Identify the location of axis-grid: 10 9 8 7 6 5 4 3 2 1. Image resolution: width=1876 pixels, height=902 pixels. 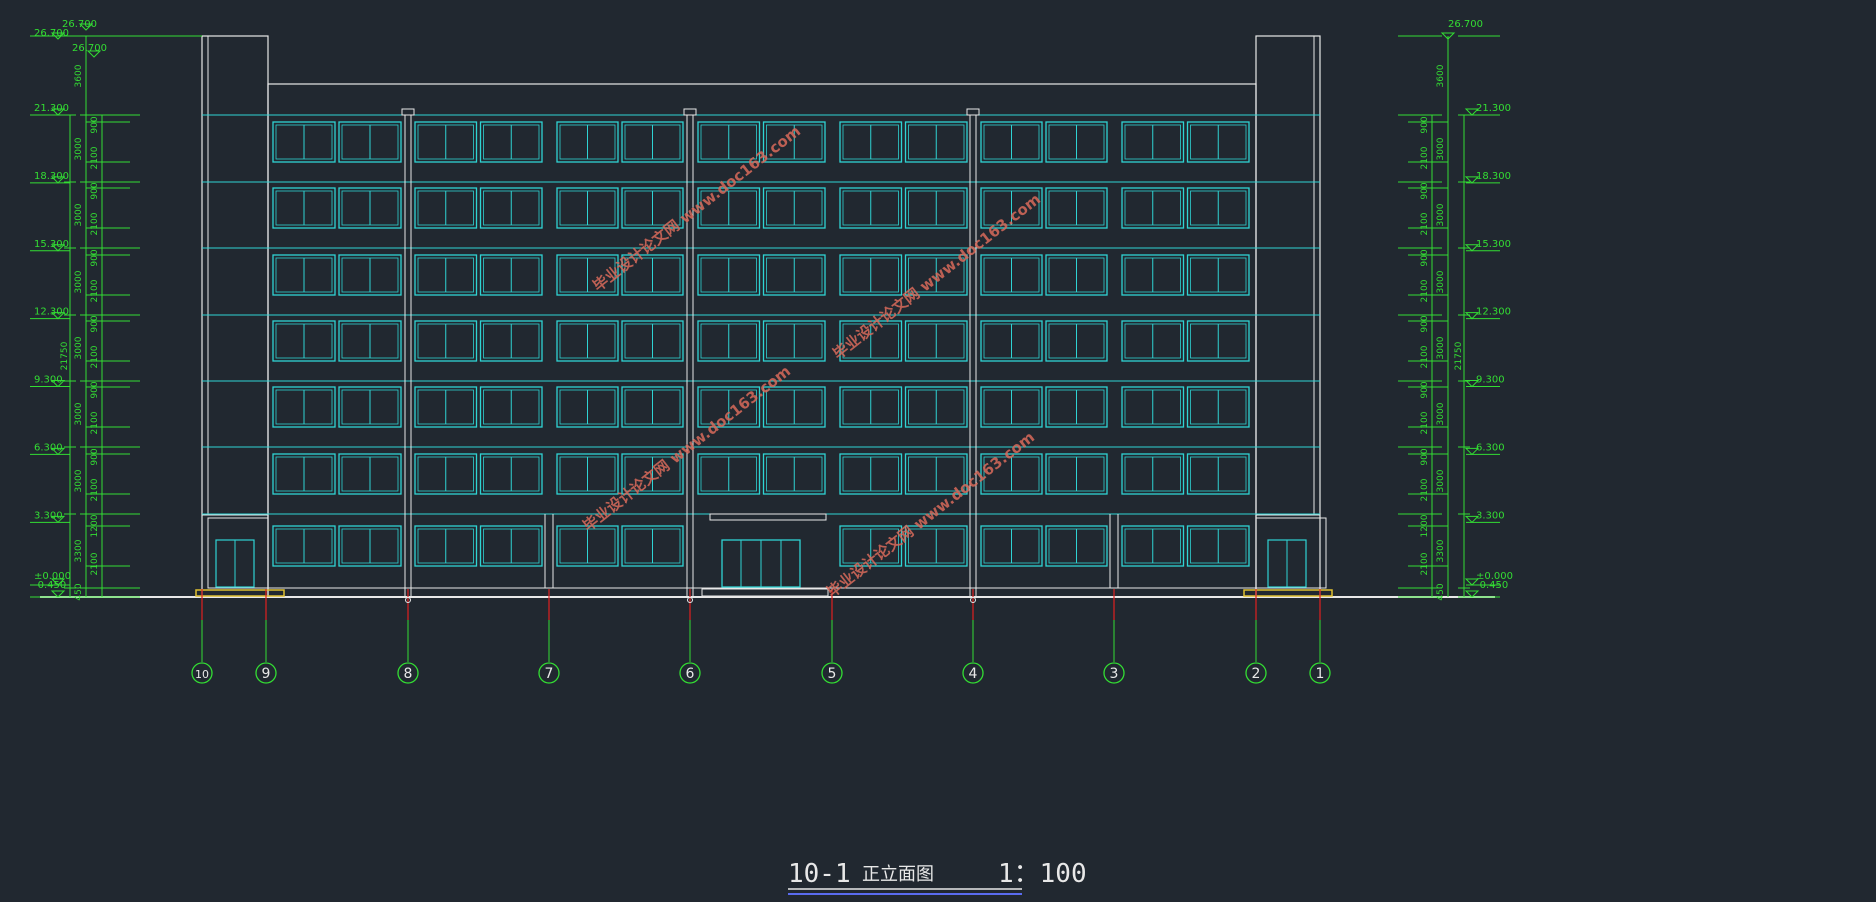
(761, 636).